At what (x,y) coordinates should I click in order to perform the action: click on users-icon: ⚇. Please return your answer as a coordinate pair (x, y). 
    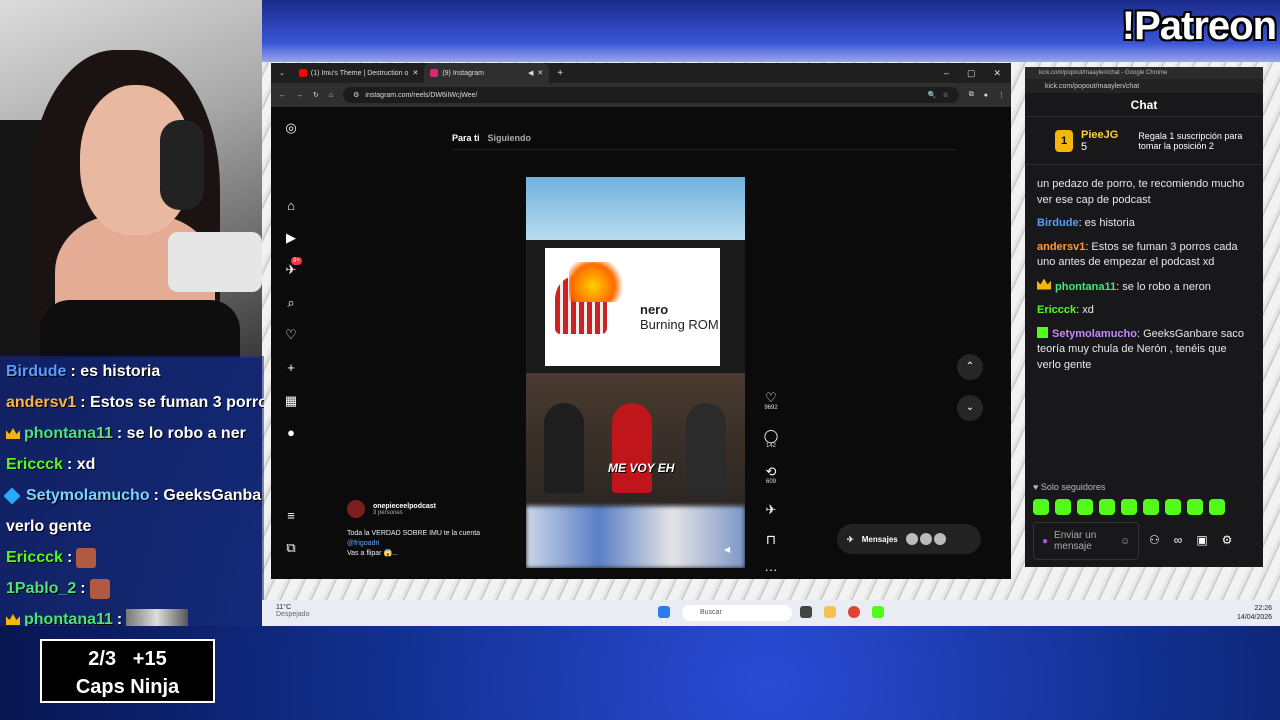
    Looking at the image, I should click on (1154, 540).